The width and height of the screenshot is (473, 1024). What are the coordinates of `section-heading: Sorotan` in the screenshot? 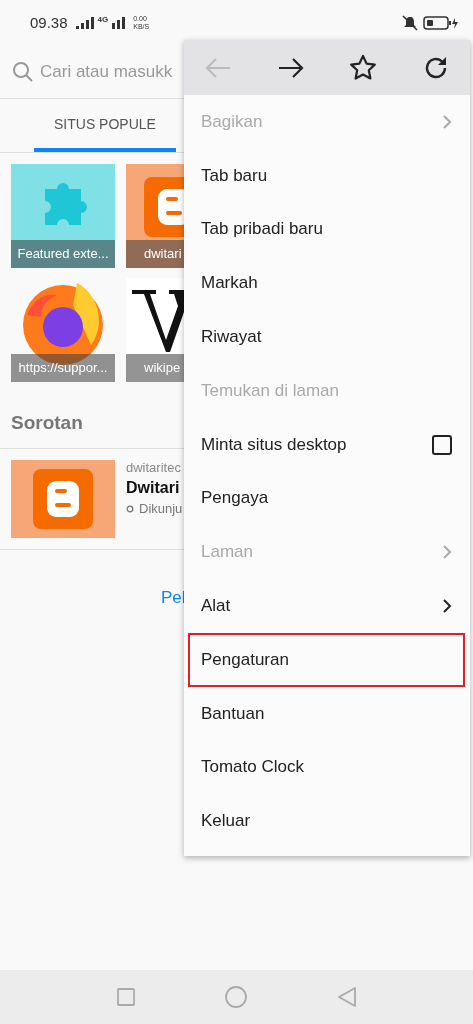 It's located at (47, 423).